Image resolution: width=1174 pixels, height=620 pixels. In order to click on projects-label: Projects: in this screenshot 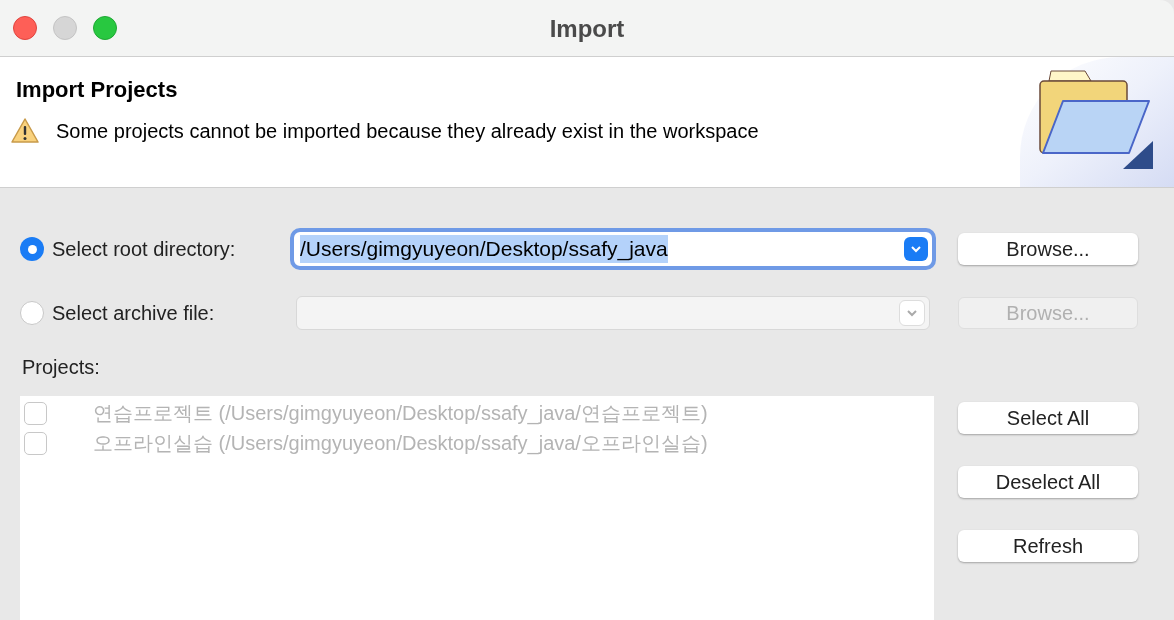, I will do `click(61, 367)`.